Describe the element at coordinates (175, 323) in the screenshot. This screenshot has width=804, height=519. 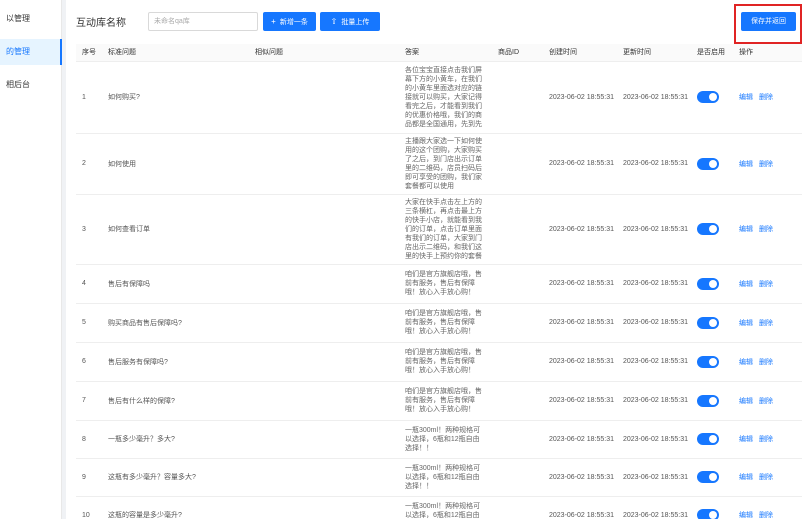
I see `row-question: 购买商品有售后保障吗?` at that location.